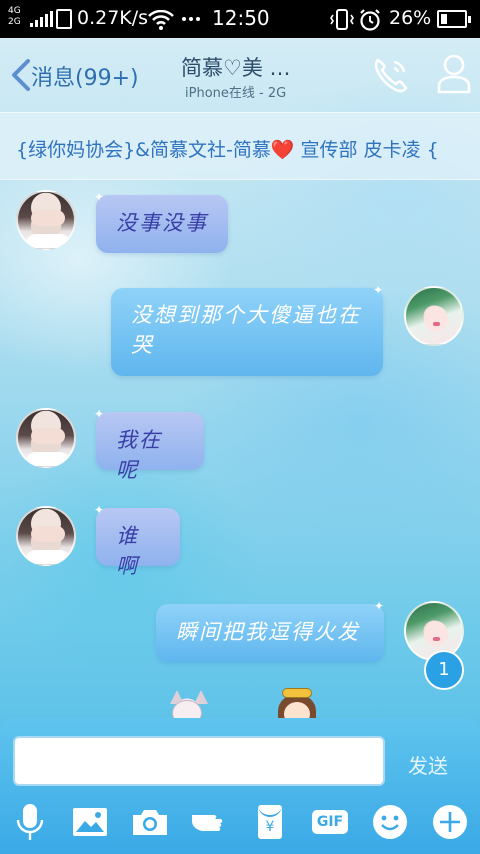  I want to click on red-packet-icon: ¥, so click(270, 822).